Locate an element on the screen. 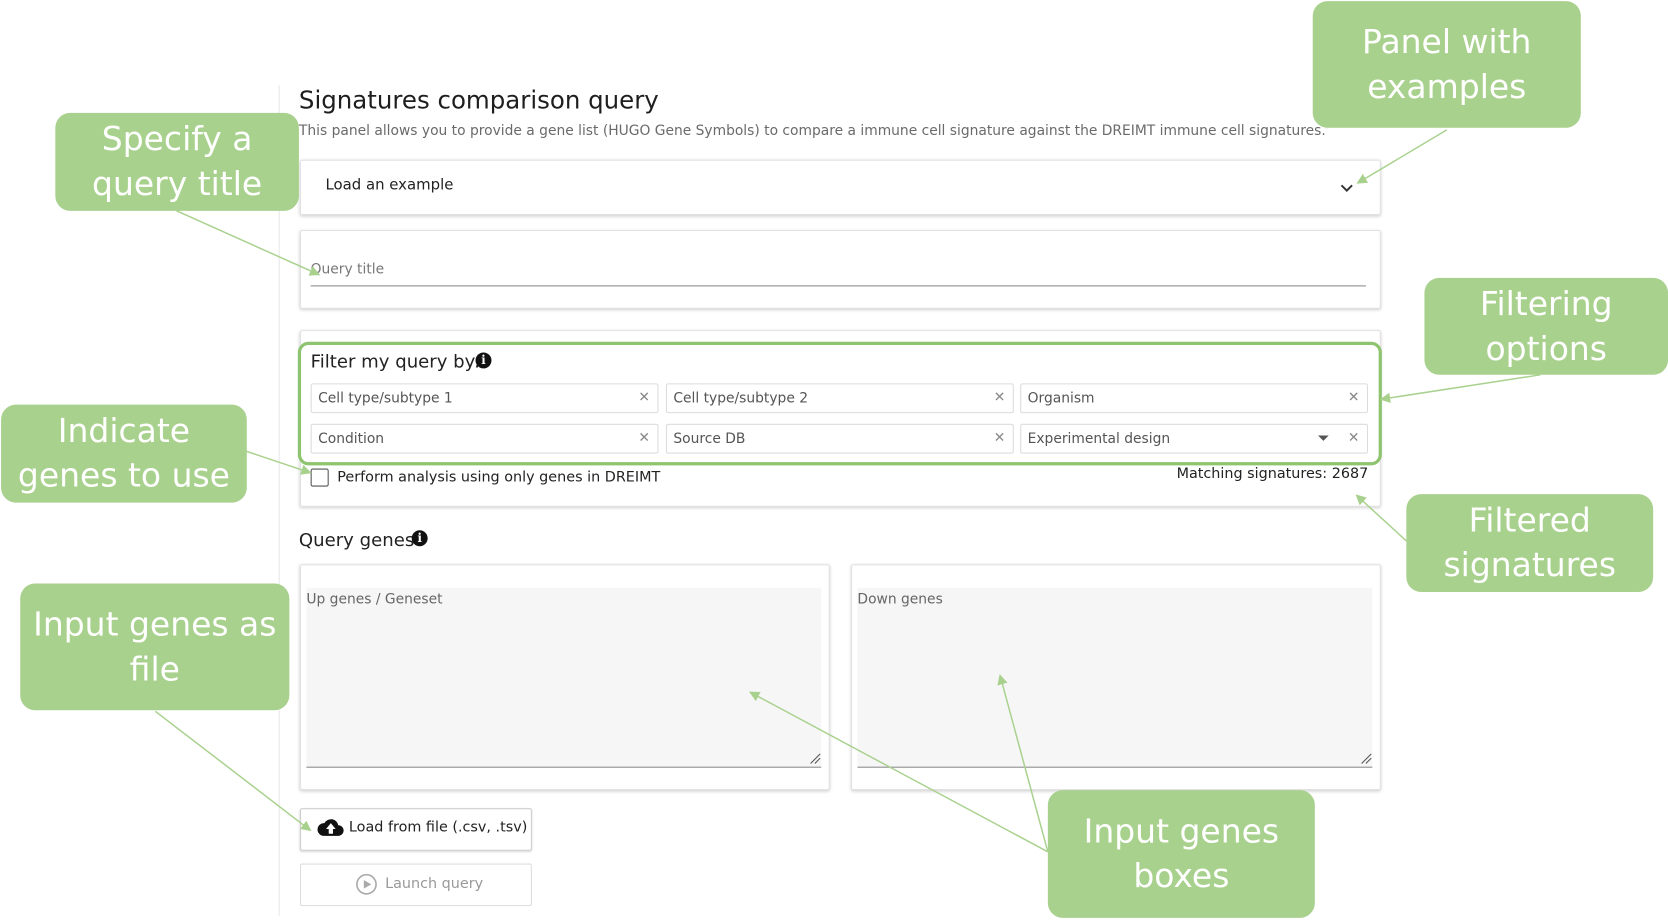  arrow-input-box-up is located at coordinates (899, 772).